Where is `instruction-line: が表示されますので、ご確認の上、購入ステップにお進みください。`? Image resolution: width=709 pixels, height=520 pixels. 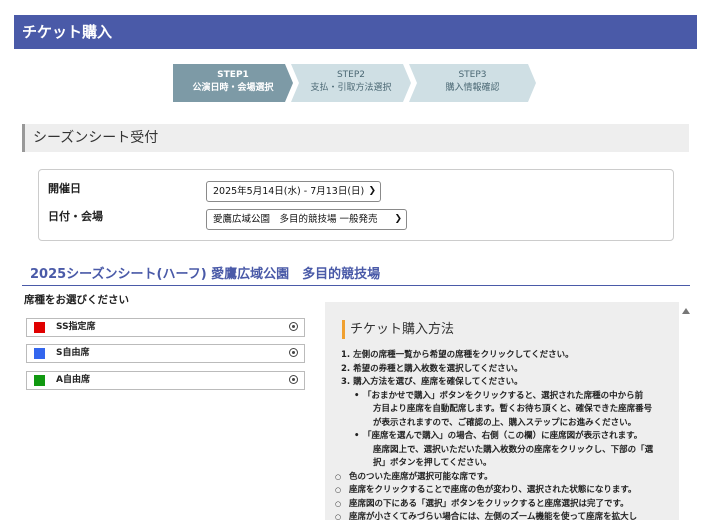
instruction-line: が表示されますので、ご確認の上、購入ステップにお進みください。 is located at coordinates (505, 422).